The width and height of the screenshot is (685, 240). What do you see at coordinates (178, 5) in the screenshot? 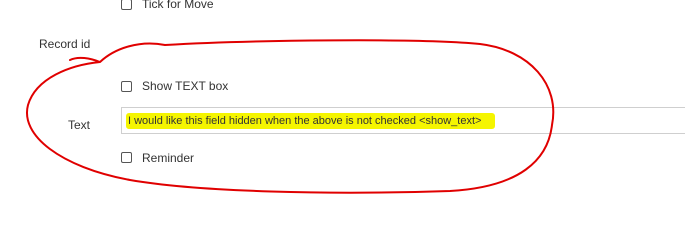
I see `tick-for-move-label: Tick for Move` at bounding box center [178, 5].